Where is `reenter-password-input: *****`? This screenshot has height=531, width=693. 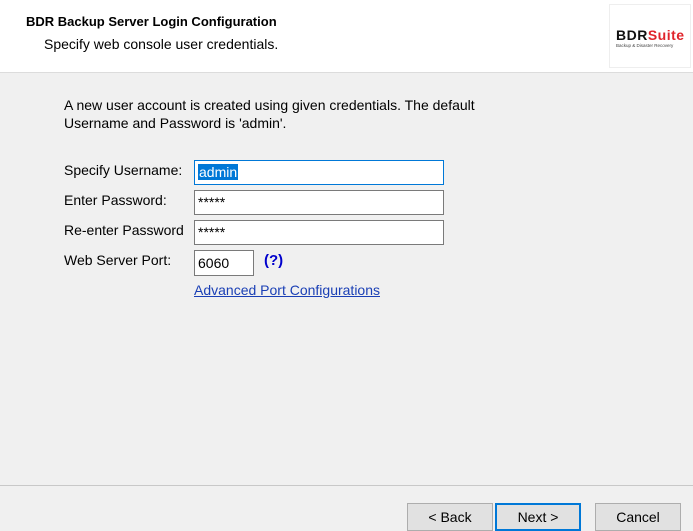 reenter-password-input: ***** is located at coordinates (319, 232).